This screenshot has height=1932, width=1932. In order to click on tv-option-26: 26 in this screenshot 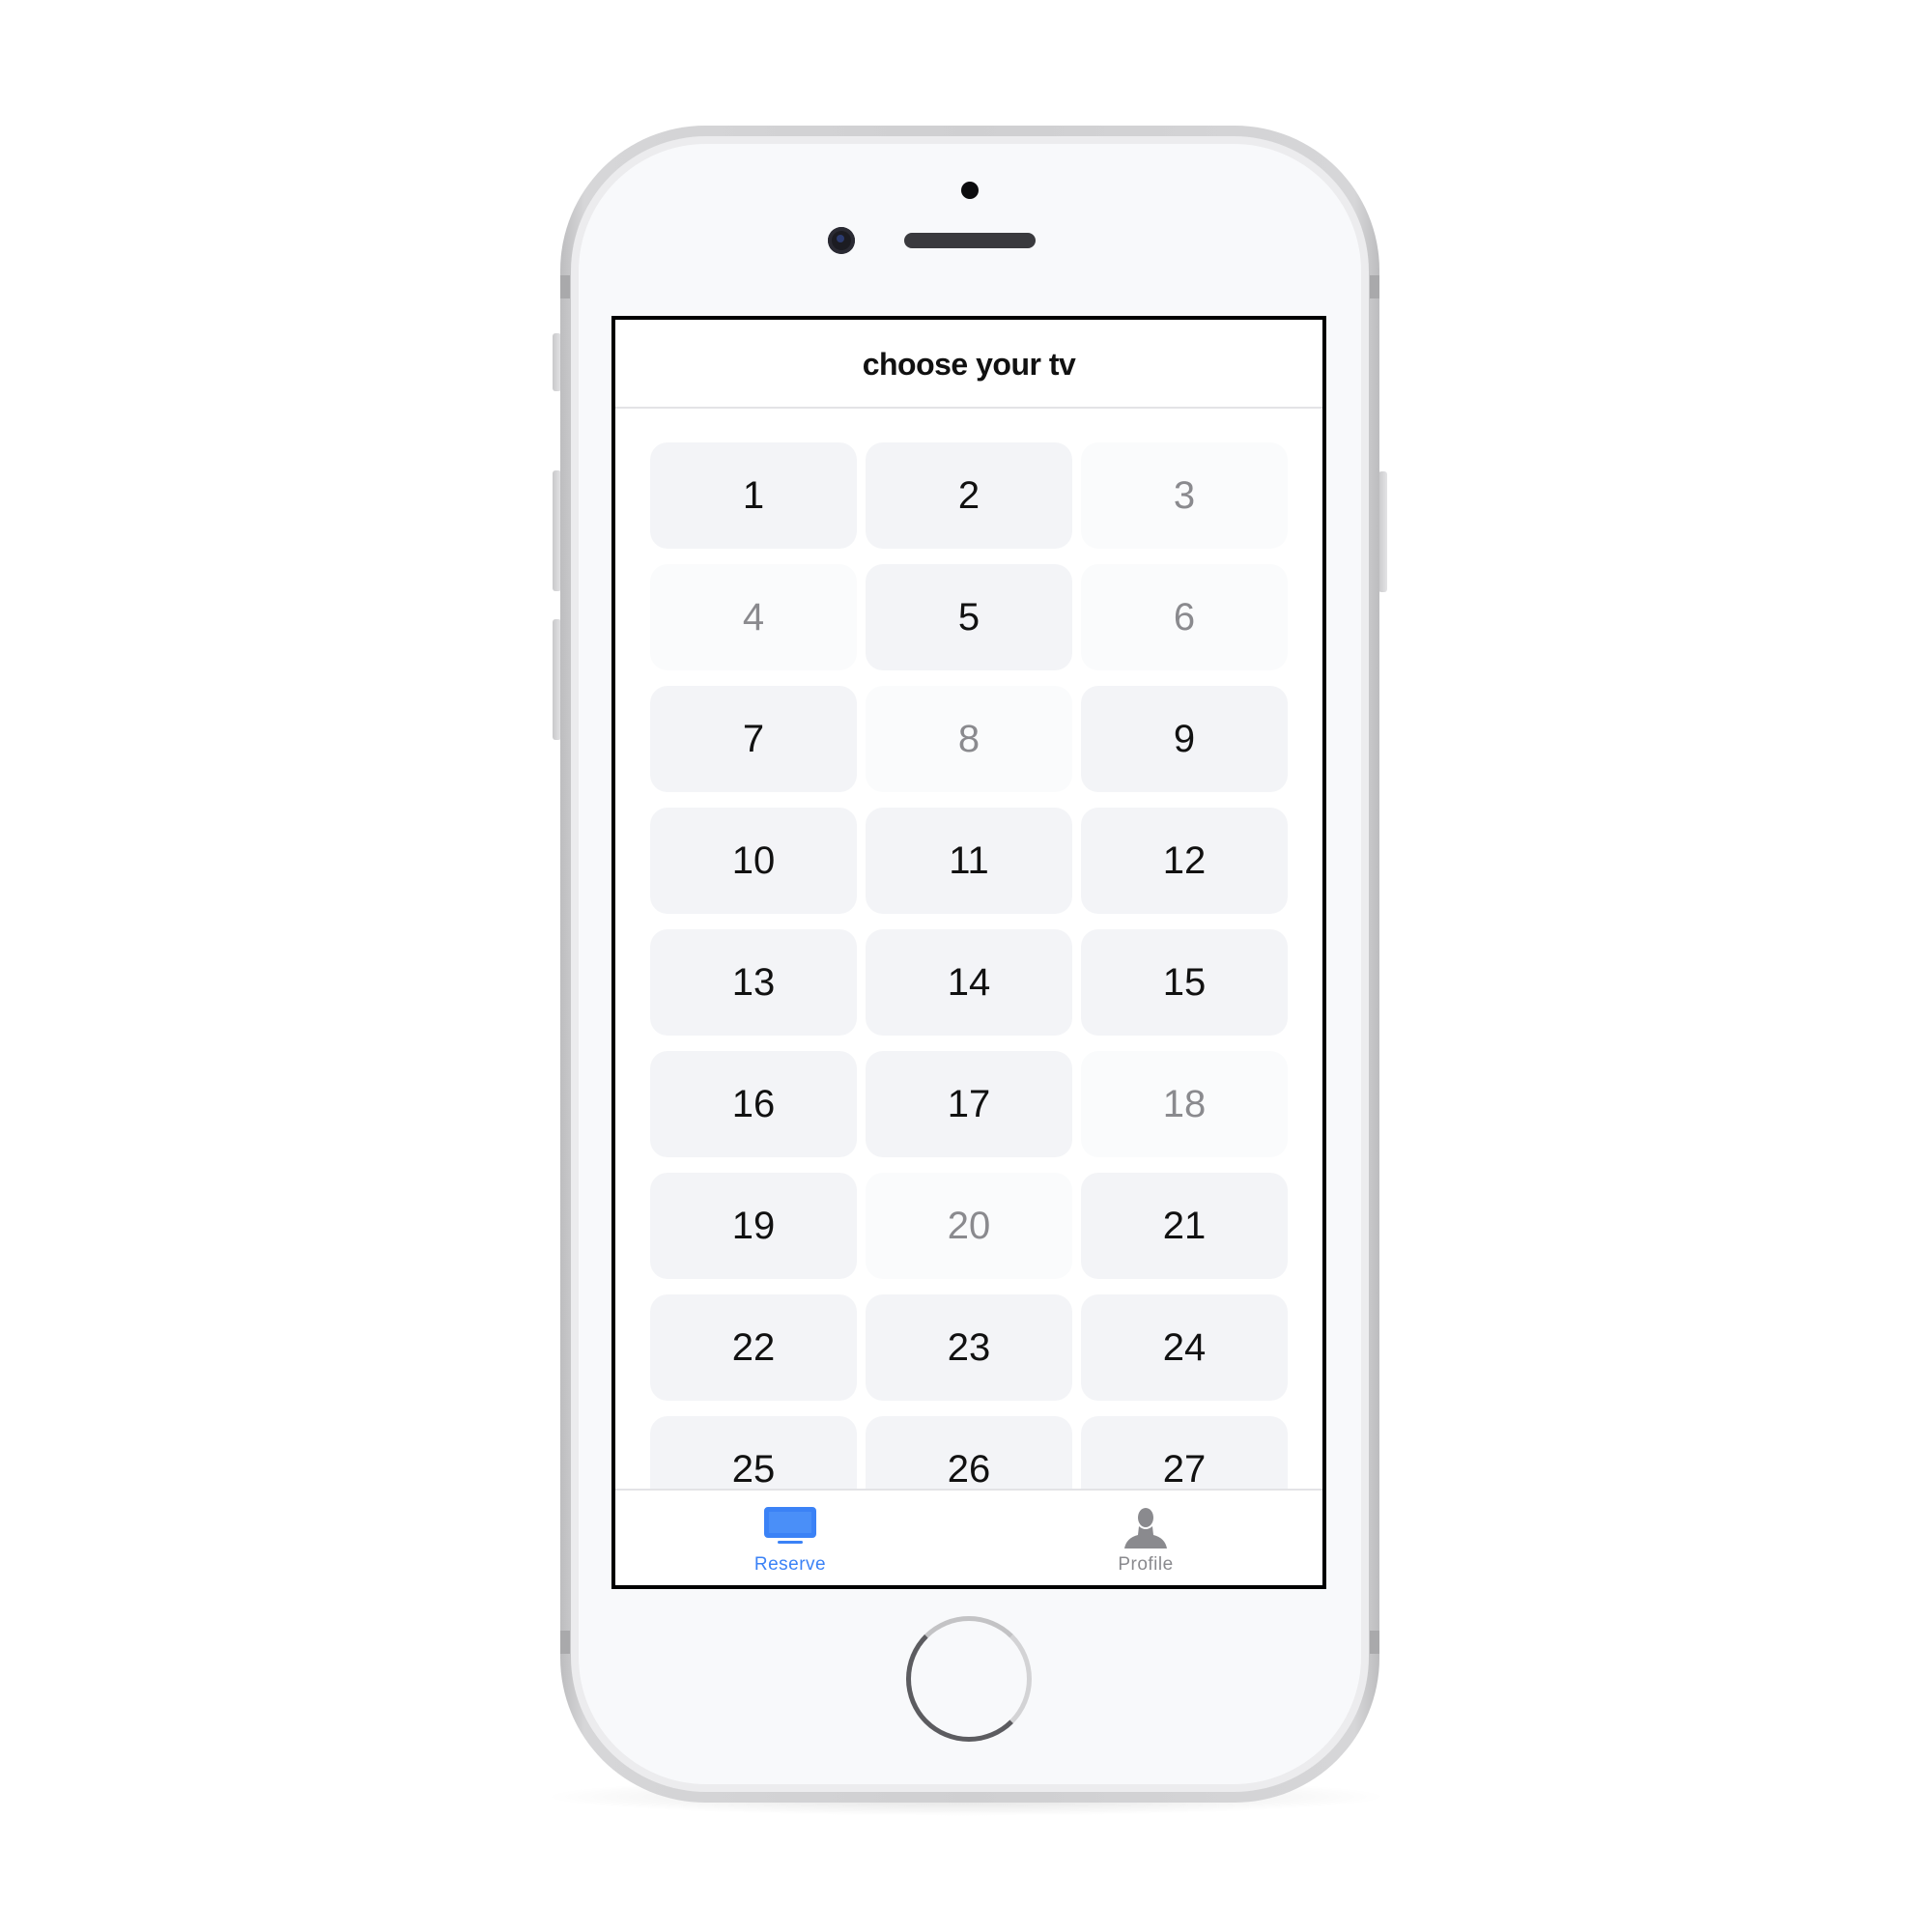, I will do `click(969, 1453)`.